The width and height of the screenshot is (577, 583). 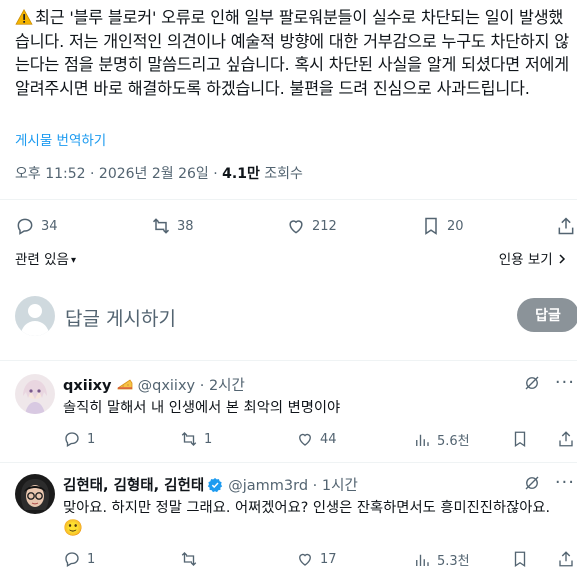 I want to click on repost-count: 38, so click(x=185, y=226).